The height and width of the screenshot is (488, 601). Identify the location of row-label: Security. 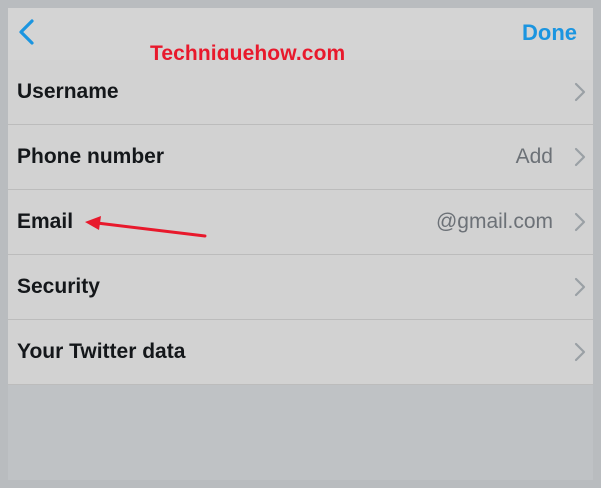
(58, 286).